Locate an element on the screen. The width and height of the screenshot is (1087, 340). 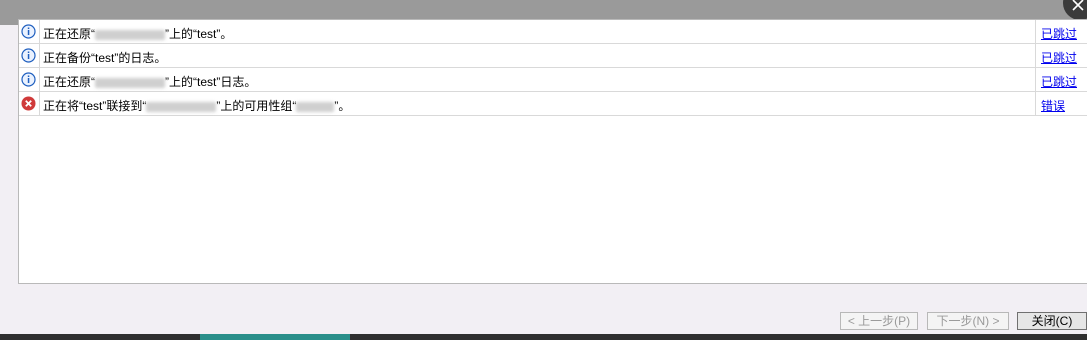
close-icon is located at coordinates (1078, 5).